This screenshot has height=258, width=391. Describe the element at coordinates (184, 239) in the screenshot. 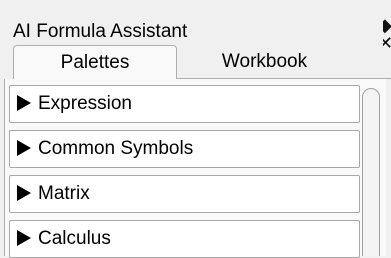

I see `section-calculus: Calculus` at that location.